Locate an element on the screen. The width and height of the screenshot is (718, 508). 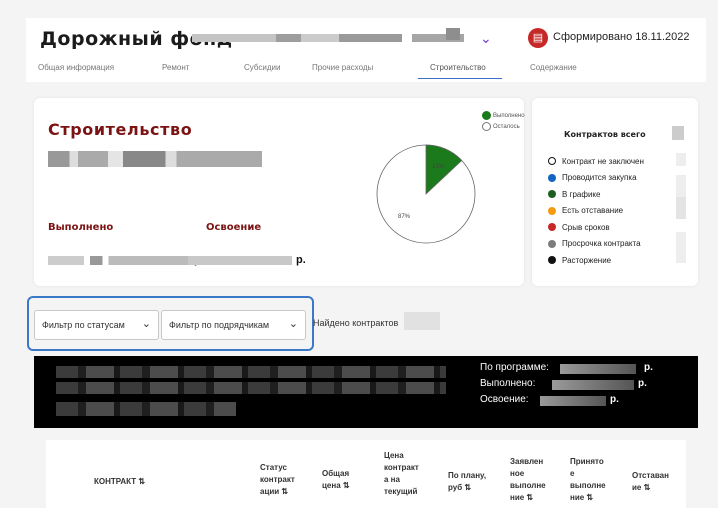
pie-legend: Выполнено Осталось is located at coordinates (503, 121).